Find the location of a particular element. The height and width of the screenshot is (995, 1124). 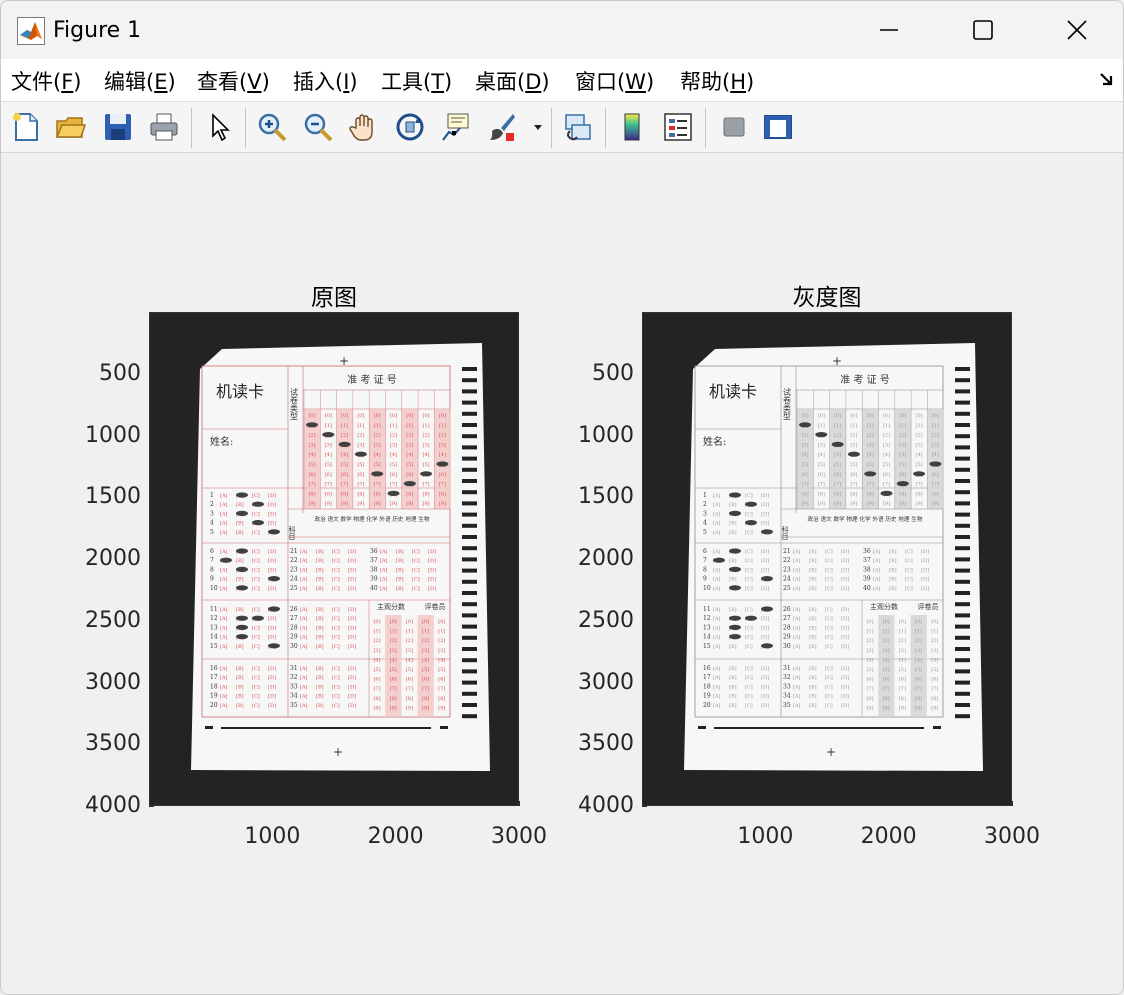

legend-icon is located at coordinates (678, 127).